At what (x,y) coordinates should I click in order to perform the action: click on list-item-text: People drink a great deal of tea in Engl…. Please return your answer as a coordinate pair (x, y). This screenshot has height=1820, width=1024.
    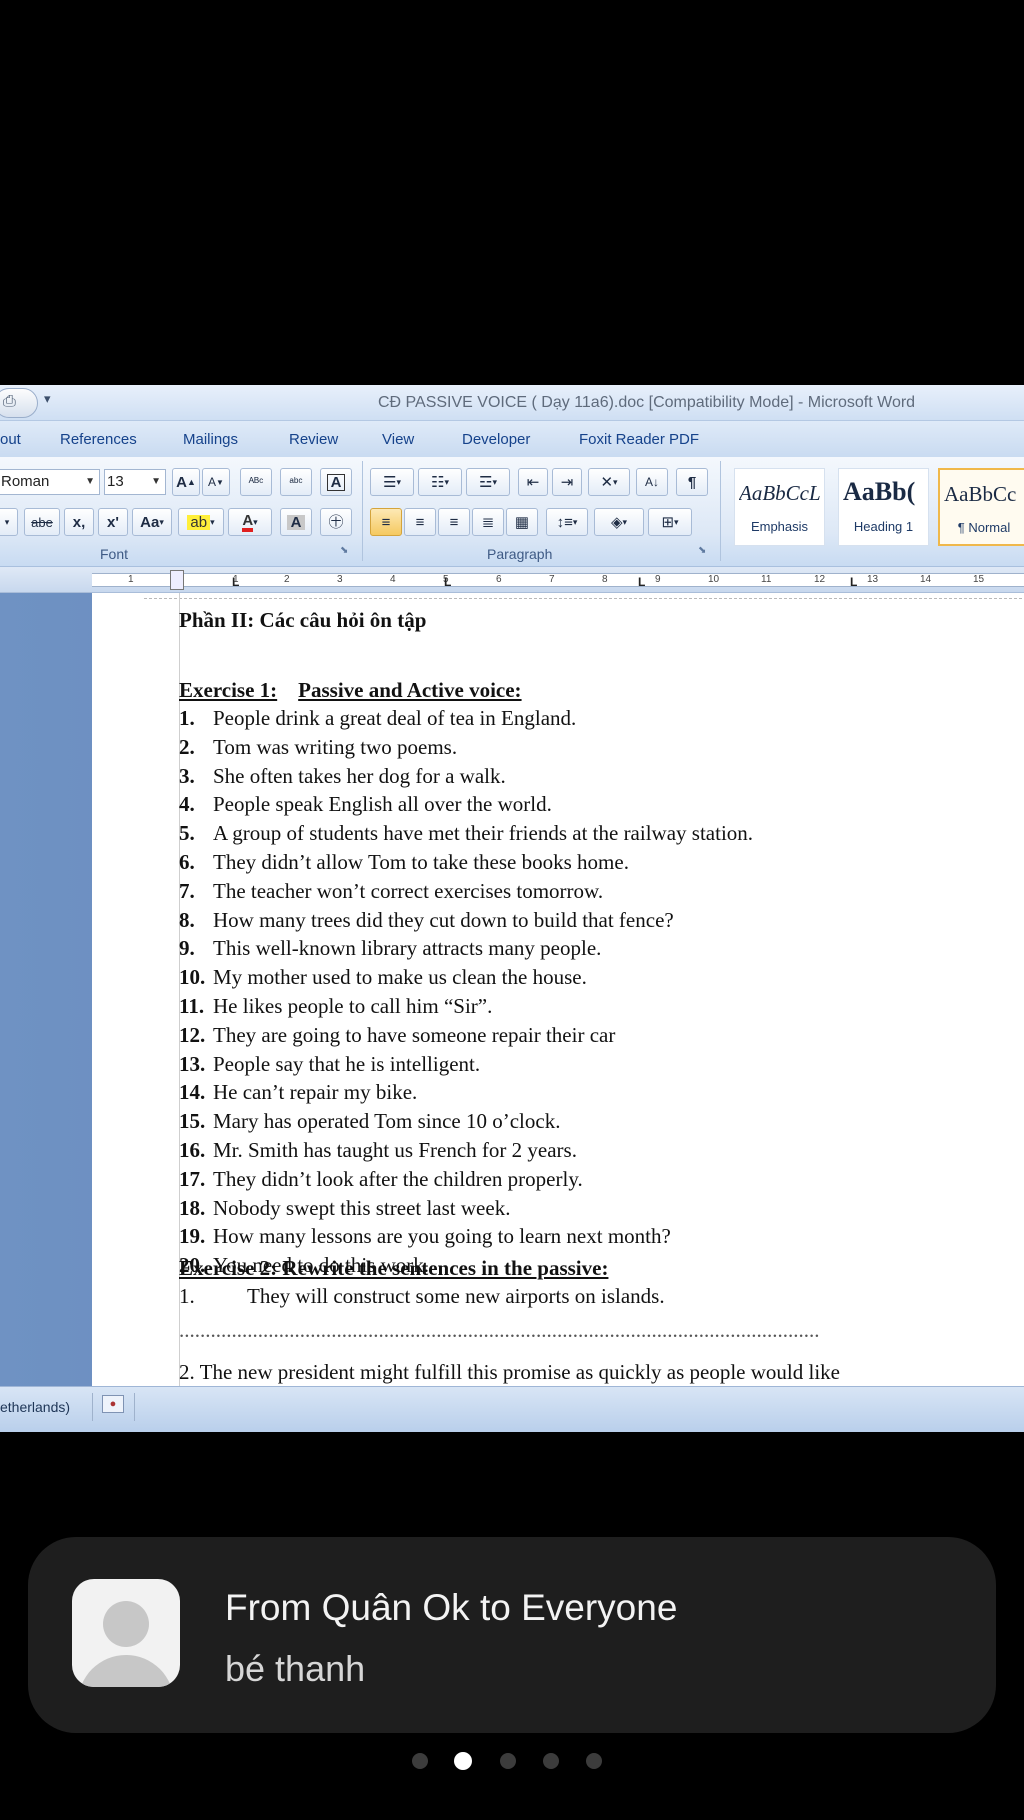
    Looking at the image, I should click on (395, 718).